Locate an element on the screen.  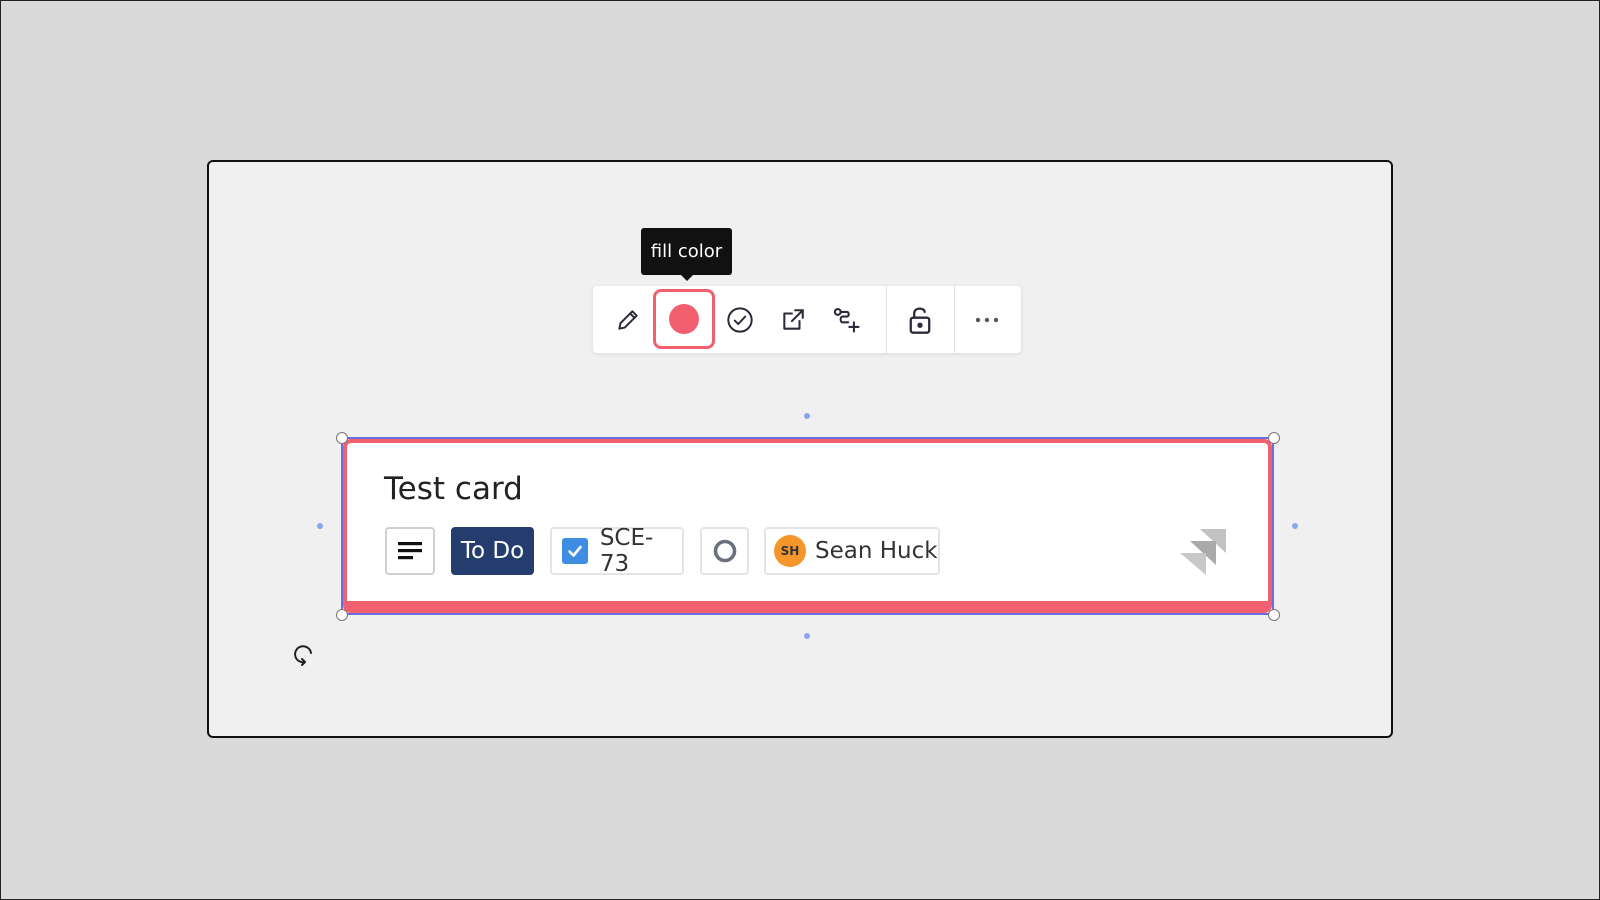
rotate-icon is located at coordinates (304, 655).